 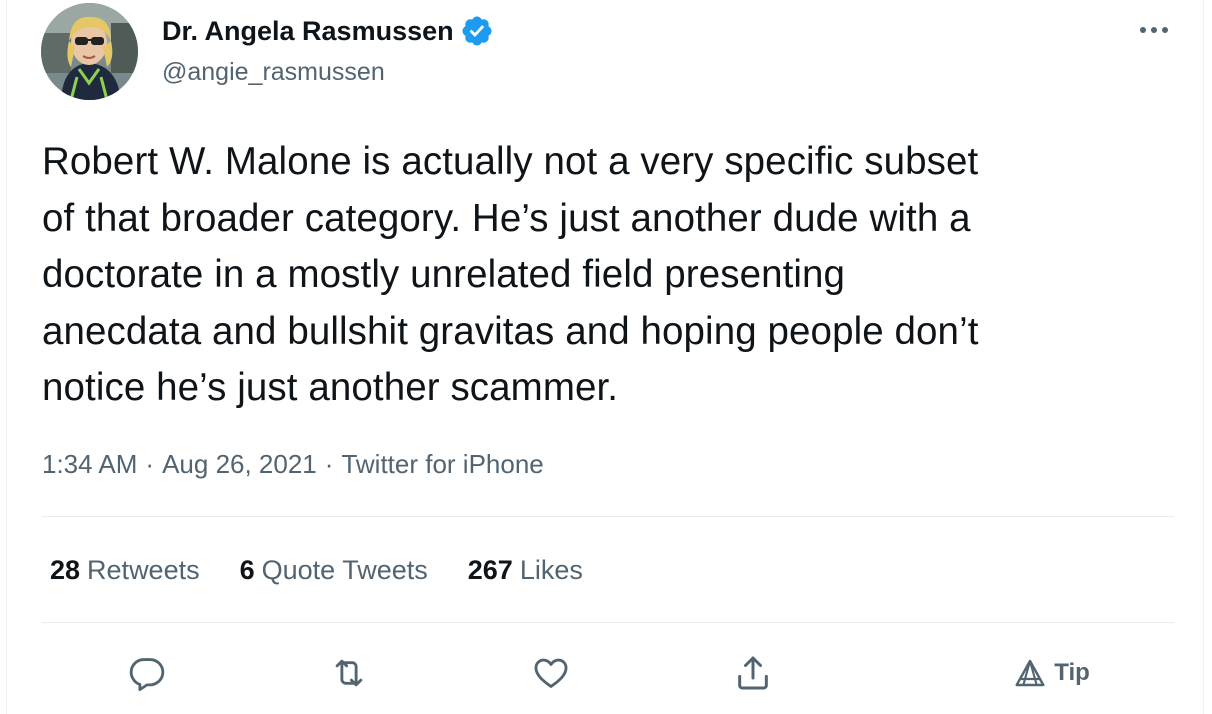 I want to click on likes-stat: 267 Likes, so click(x=525, y=570).